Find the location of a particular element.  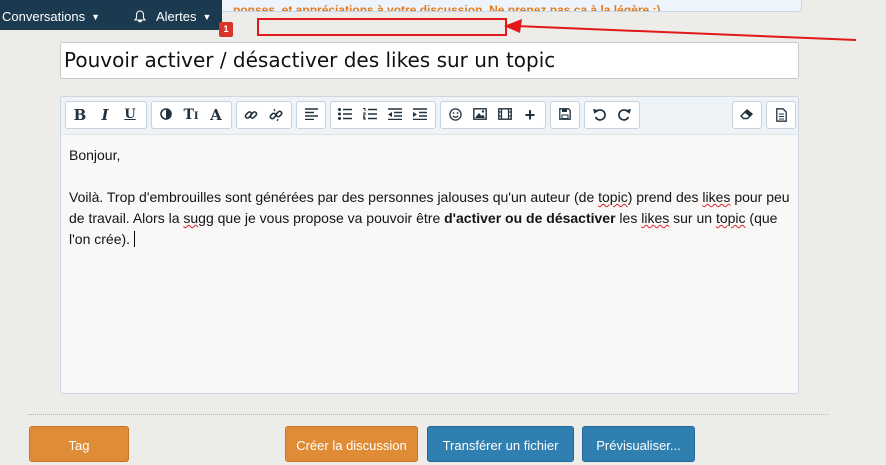

text-color-icon is located at coordinates (166, 115).